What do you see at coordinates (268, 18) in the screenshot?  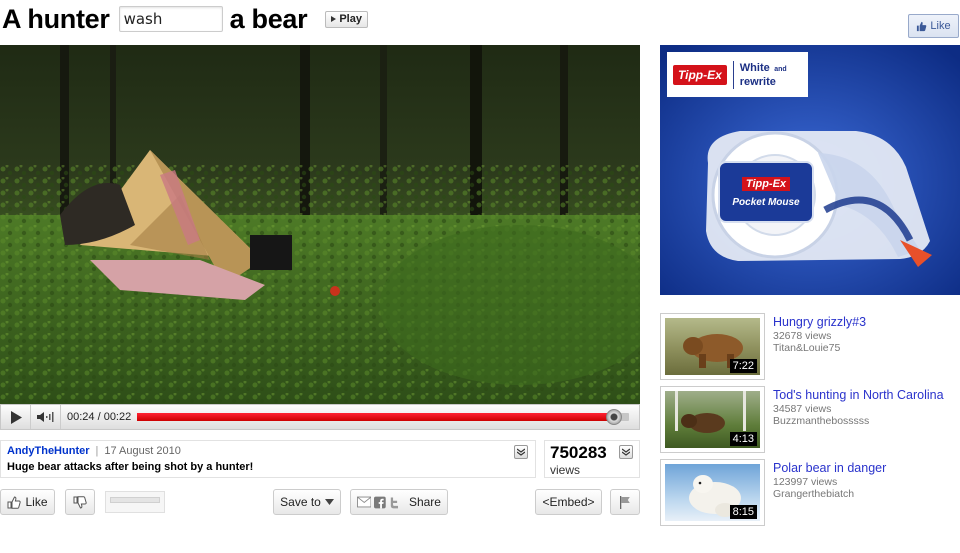 I see `title-suffix: a bear` at bounding box center [268, 18].